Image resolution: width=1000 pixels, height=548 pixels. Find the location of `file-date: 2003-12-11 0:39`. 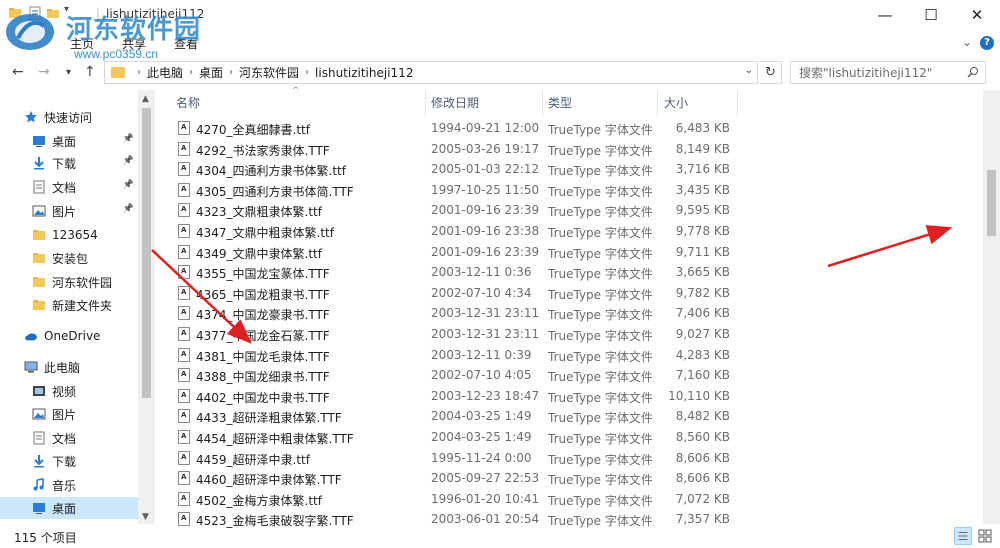

file-date: 2003-12-11 0:39 is located at coordinates (481, 354).